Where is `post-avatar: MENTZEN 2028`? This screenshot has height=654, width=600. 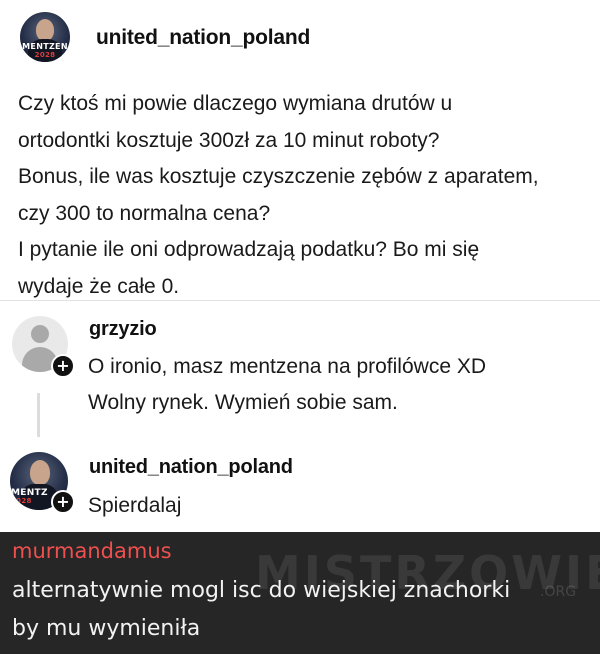 post-avatar: MENTZEN 2028 is located at coordinates (45, 37).